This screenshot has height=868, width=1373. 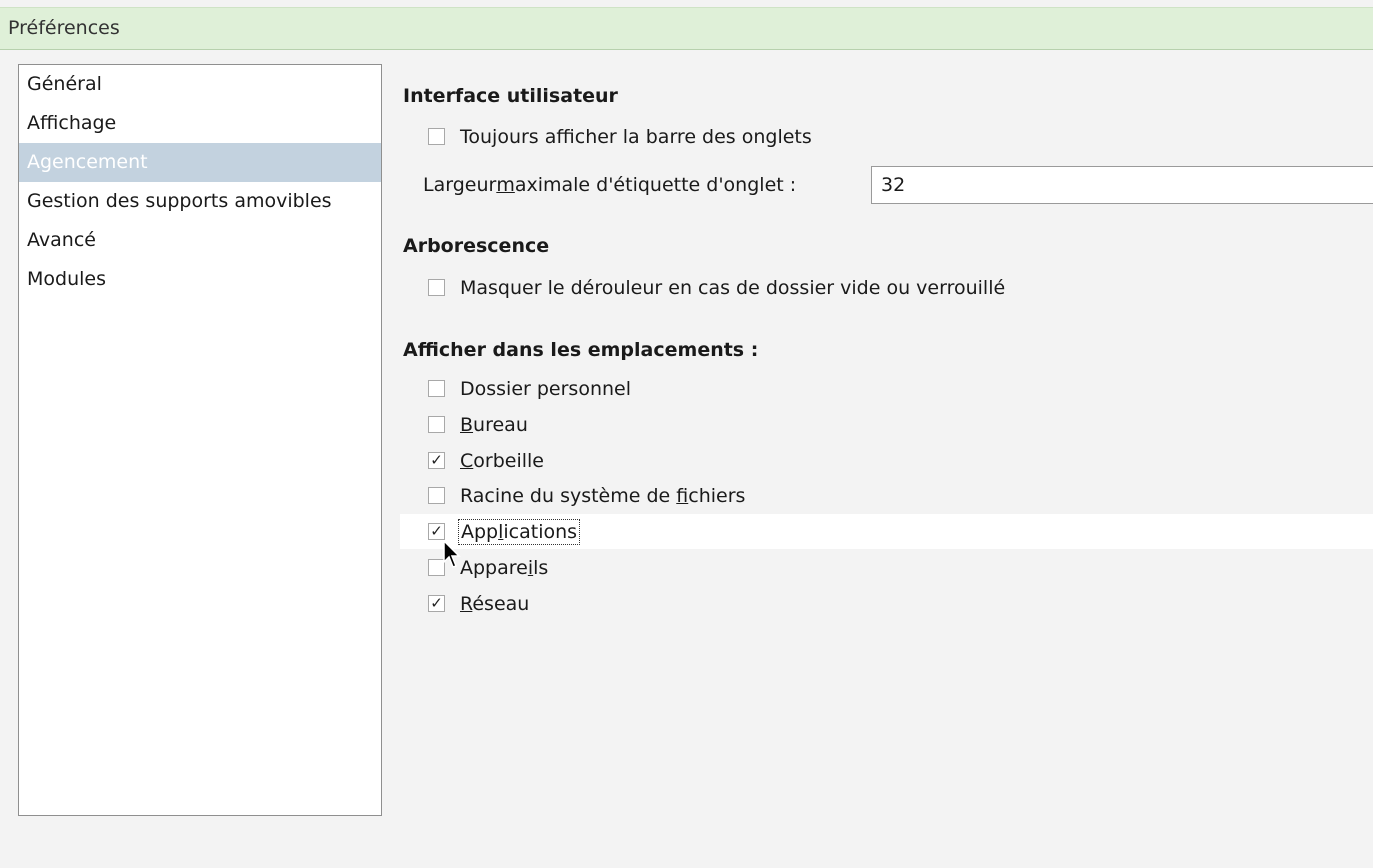 What do you see at coordinates (504, 567) in the screenshot?
I see `checkbox-label: Appareils` at bounding box center [504, 567].